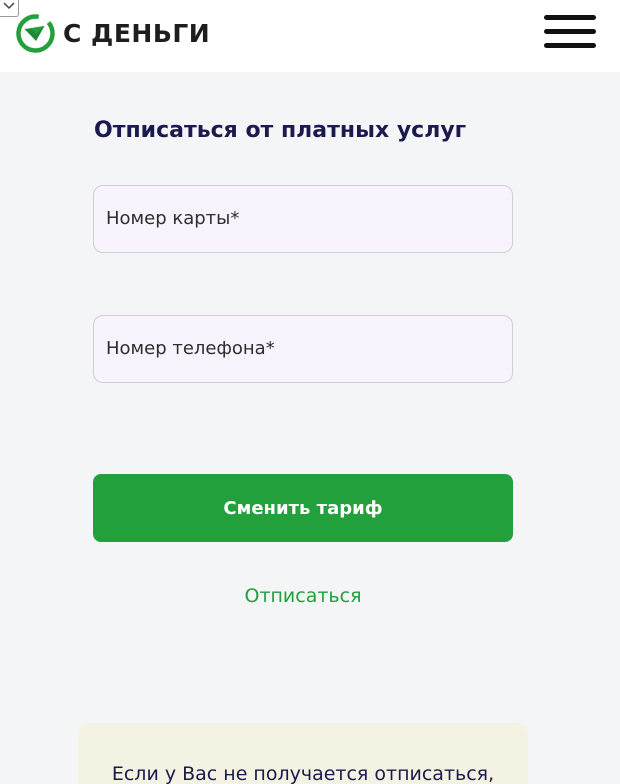 The width and height of the screenshot is (620, 784). Describe the element at coordinates (35, 33) in the screenshot. I see `checkmark-circle-logo-icon` at that location.